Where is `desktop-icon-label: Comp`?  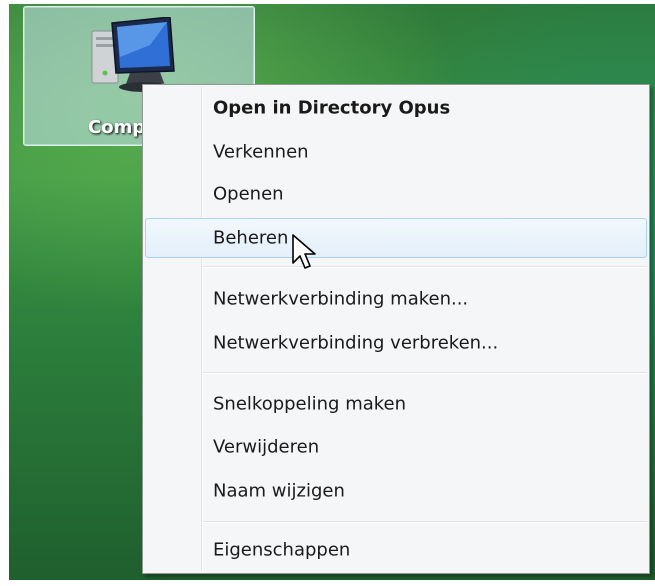 desktop-icon-label: Comp is located at coordinates (117, 127).